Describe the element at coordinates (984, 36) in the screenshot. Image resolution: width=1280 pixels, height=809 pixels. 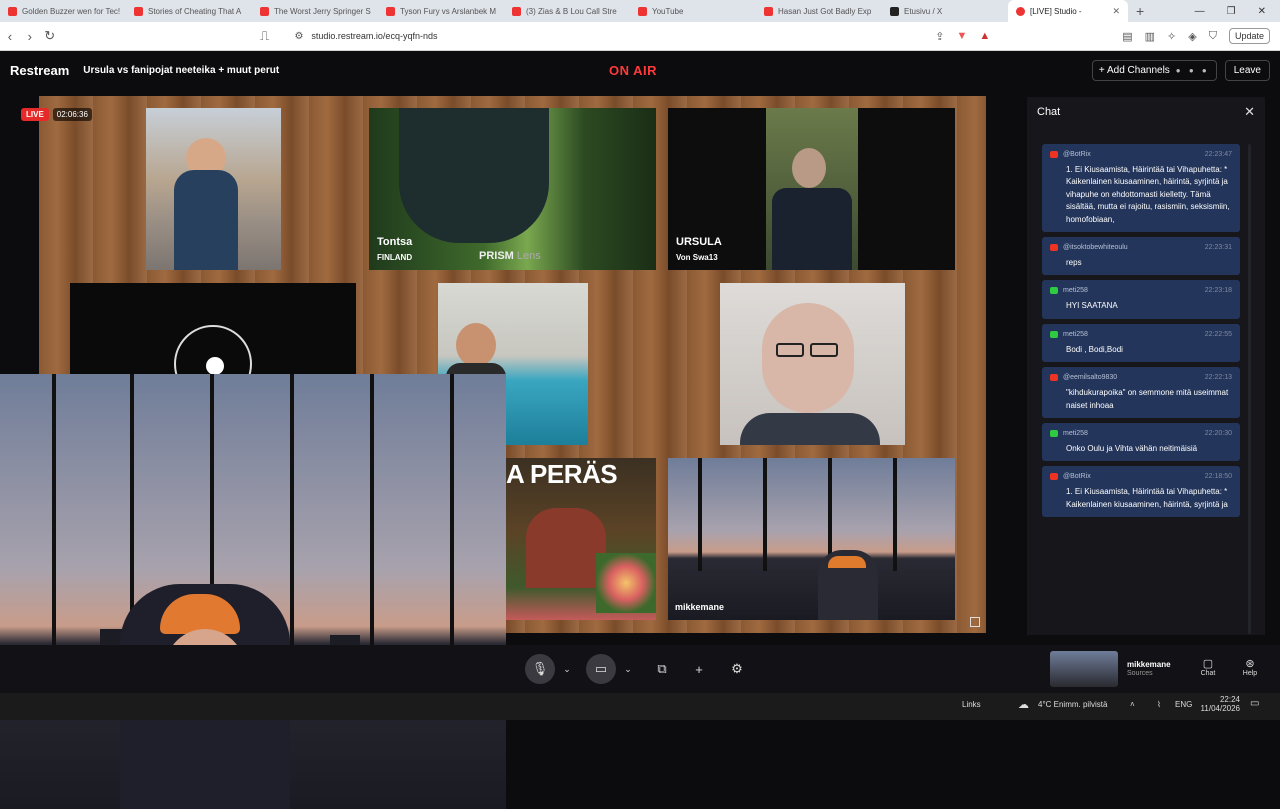
I see `rewards-icon: ▲` at that location.